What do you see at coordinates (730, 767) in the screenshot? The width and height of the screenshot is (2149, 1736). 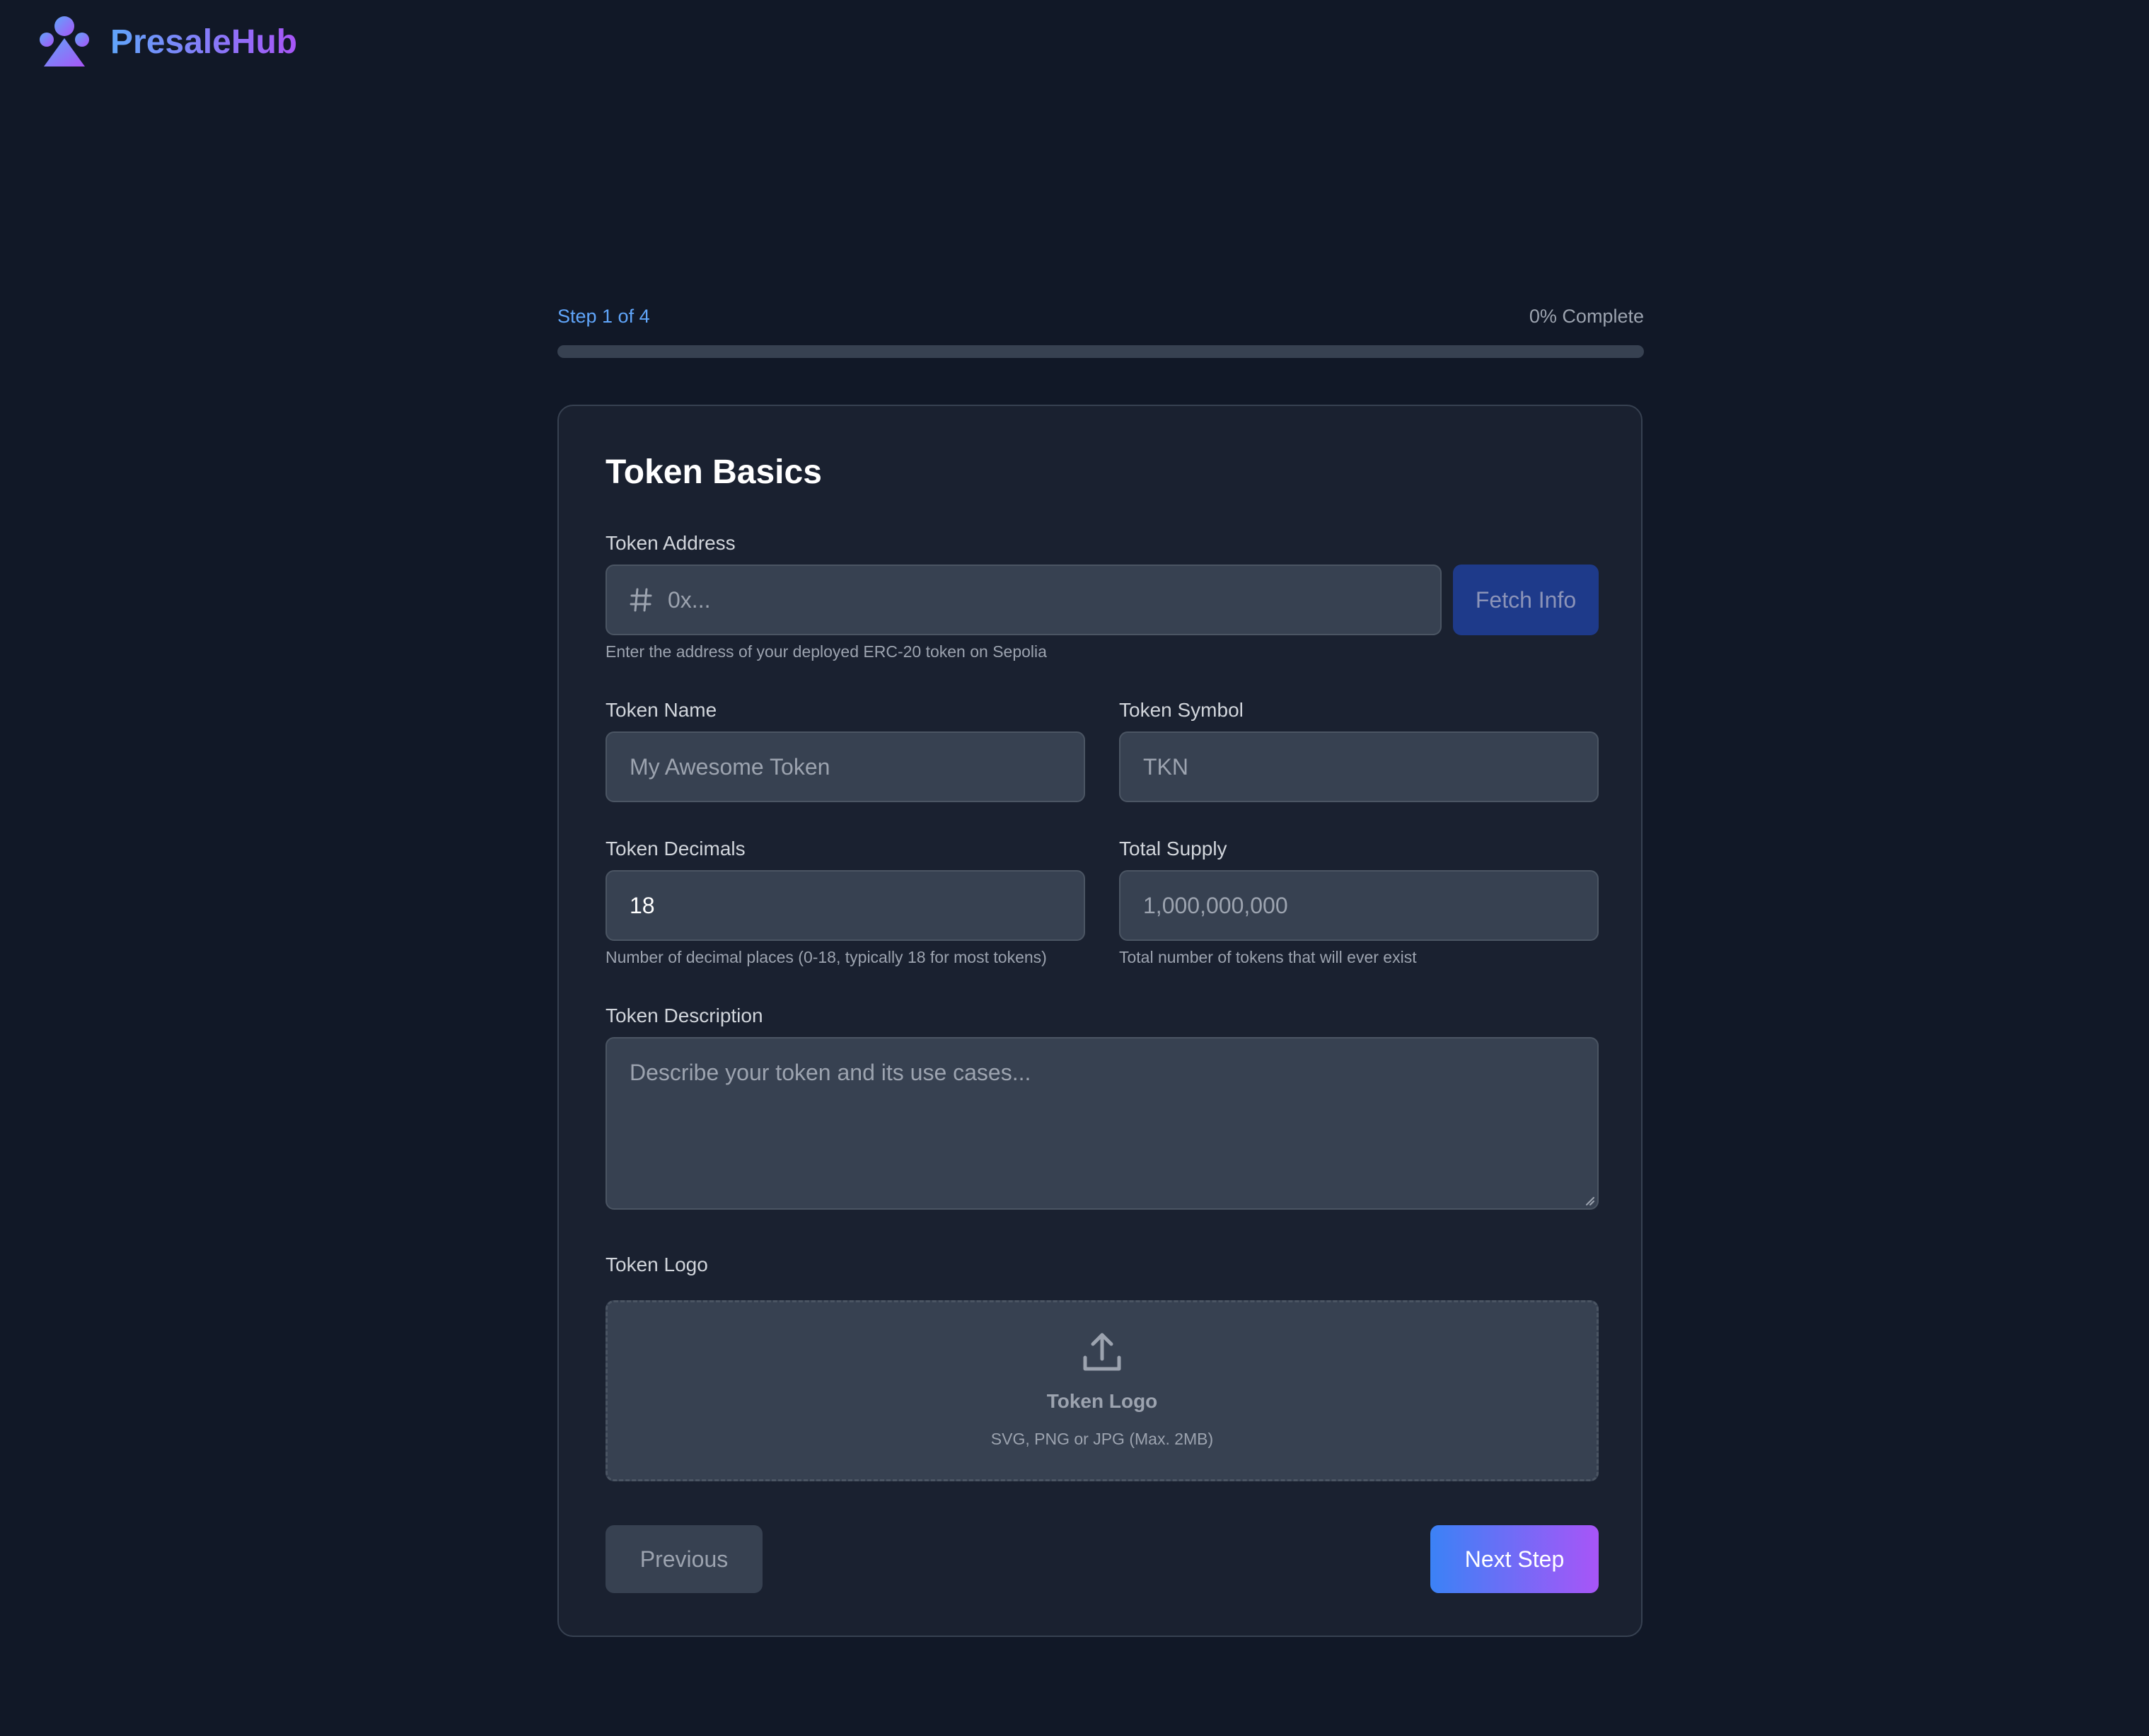 I see `token-name-placeholder: My Awesome Token` at bounding box center [730, 767].